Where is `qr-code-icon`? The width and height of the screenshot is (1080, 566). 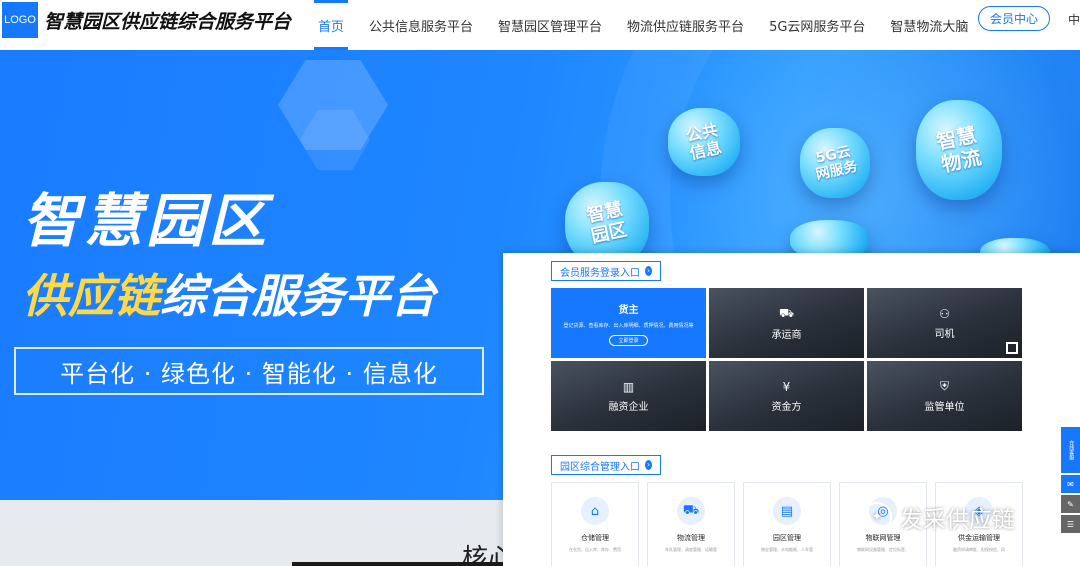
qr-code-icon is located at coordinates (1012, 348).